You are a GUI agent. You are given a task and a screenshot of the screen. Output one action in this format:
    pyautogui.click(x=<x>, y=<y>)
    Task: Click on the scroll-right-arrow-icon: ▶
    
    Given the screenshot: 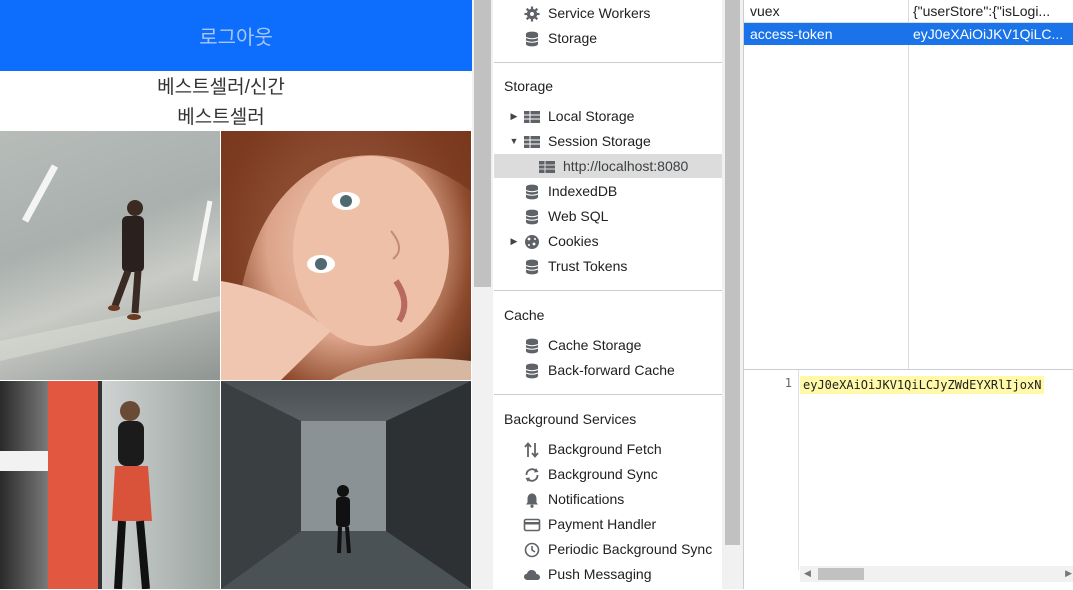 What is the action you would take?
    pyautogui.click(x=1068, y=573)
    